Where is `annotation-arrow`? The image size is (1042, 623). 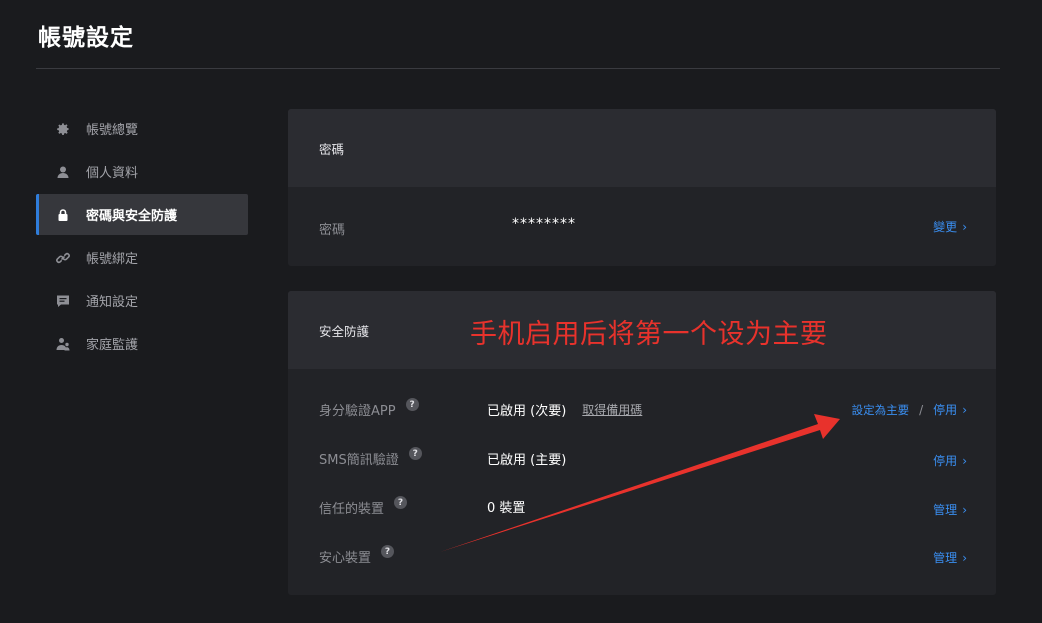 annotation-arrow is located at coordinates (640, 483).